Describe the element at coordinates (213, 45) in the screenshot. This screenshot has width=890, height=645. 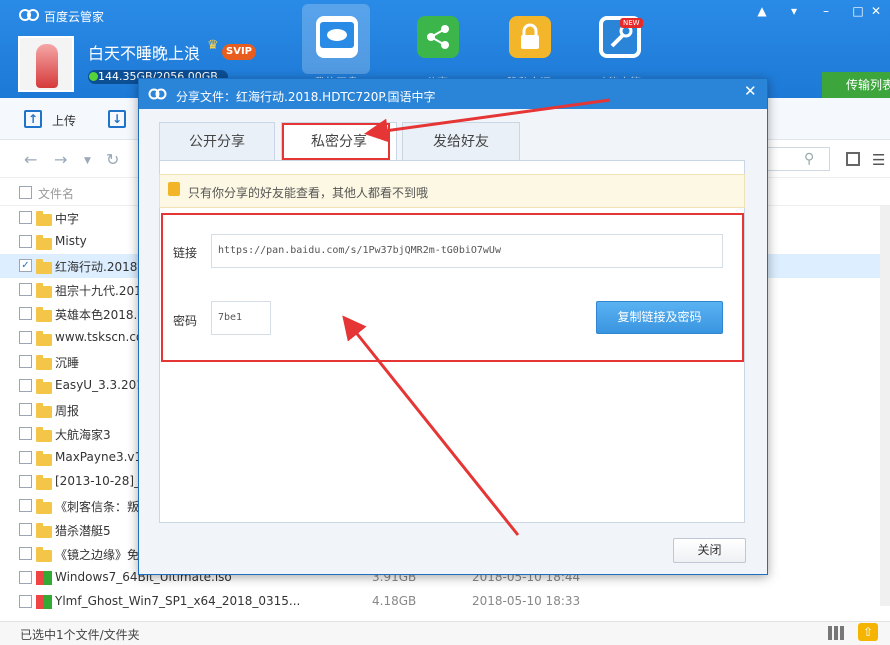
I see `crown-icon: ♛` at that location.